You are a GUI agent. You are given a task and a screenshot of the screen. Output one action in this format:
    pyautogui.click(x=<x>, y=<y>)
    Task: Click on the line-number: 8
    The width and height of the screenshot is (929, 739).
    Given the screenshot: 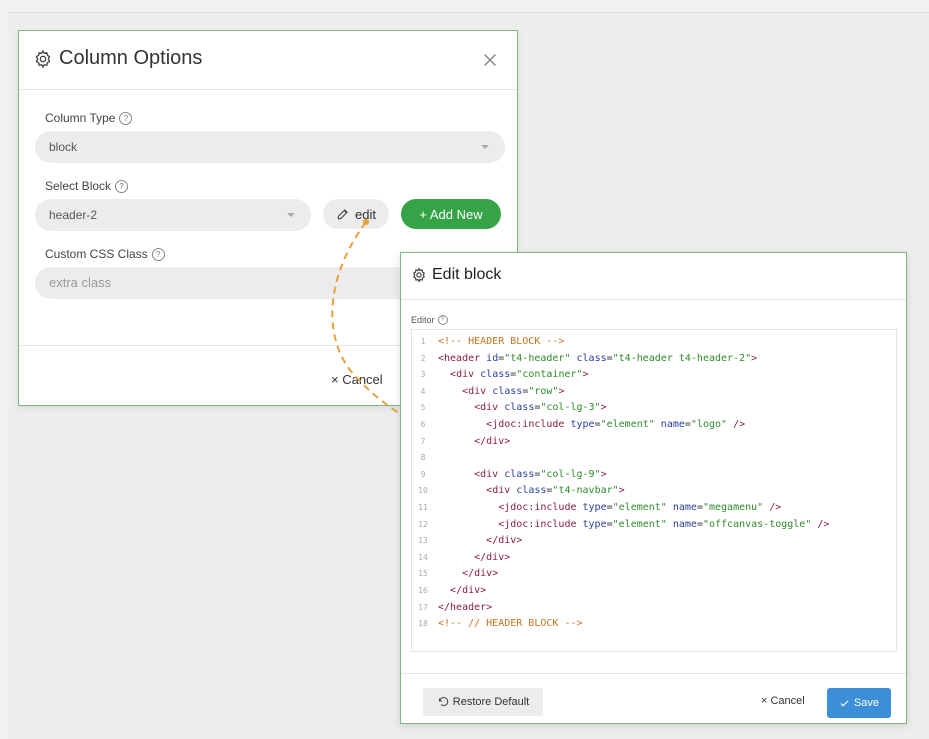 What is the action you would take?
    pyautogui.click(x=423, y=458)
    